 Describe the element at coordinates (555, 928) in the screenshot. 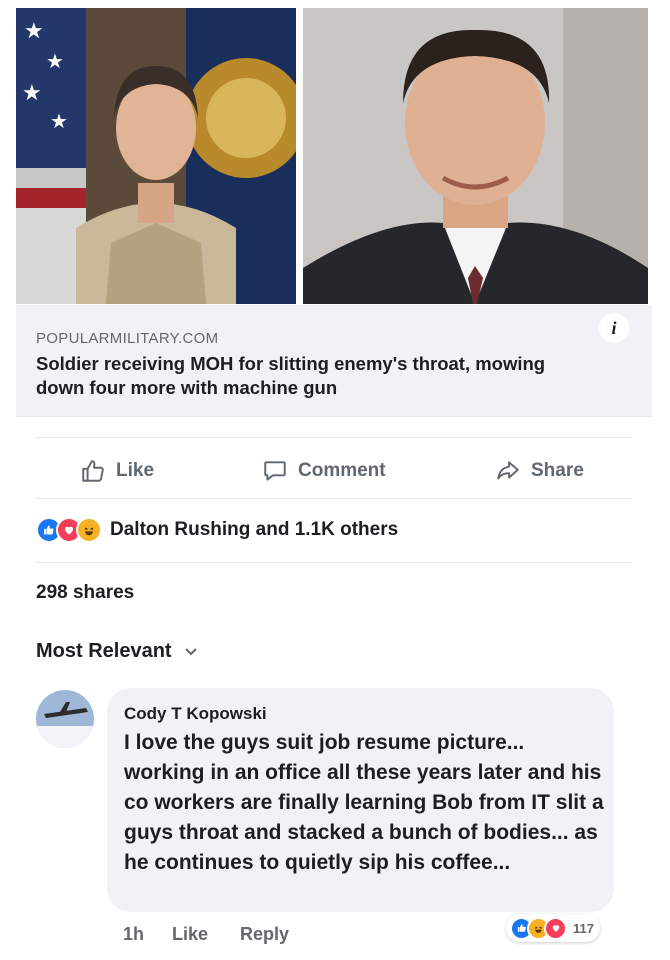

I see `love-reaction-icon` at that location.